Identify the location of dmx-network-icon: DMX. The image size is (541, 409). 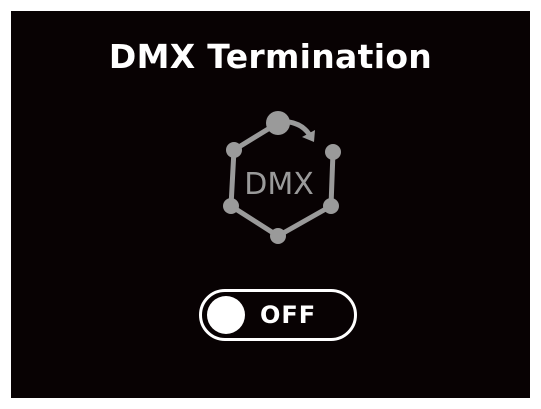
(282, 177).